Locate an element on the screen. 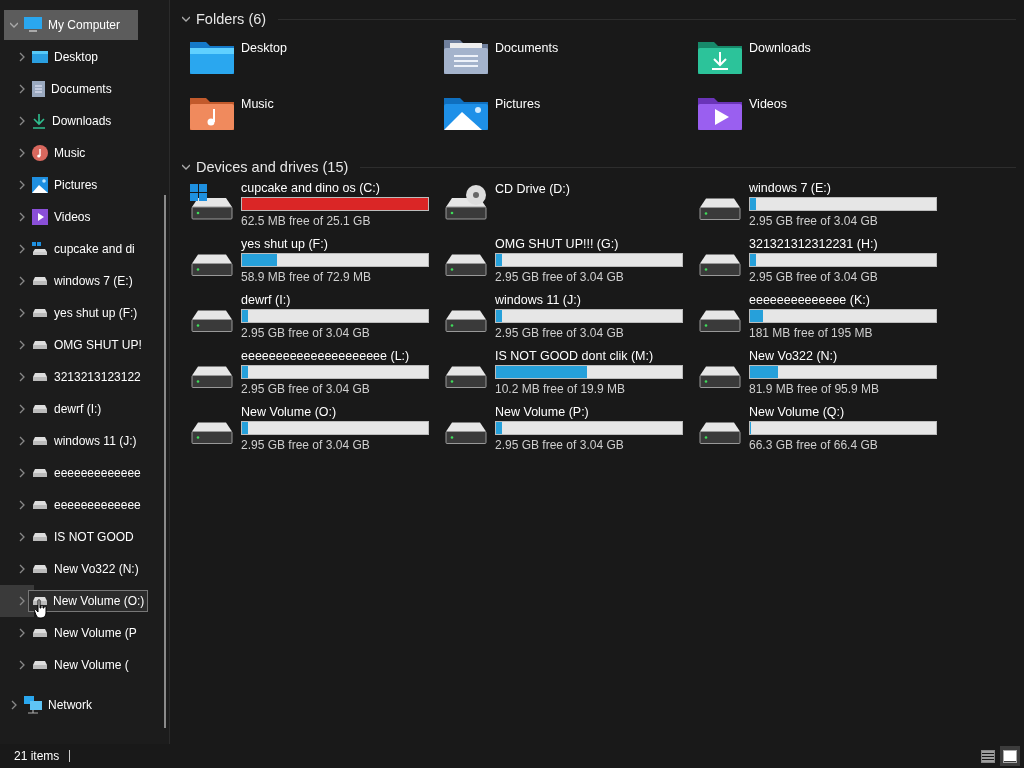 The width and height of the screenshot is (1024, 768). tree-item: OMG SHUT UP! is located at coordinates (81, 345).